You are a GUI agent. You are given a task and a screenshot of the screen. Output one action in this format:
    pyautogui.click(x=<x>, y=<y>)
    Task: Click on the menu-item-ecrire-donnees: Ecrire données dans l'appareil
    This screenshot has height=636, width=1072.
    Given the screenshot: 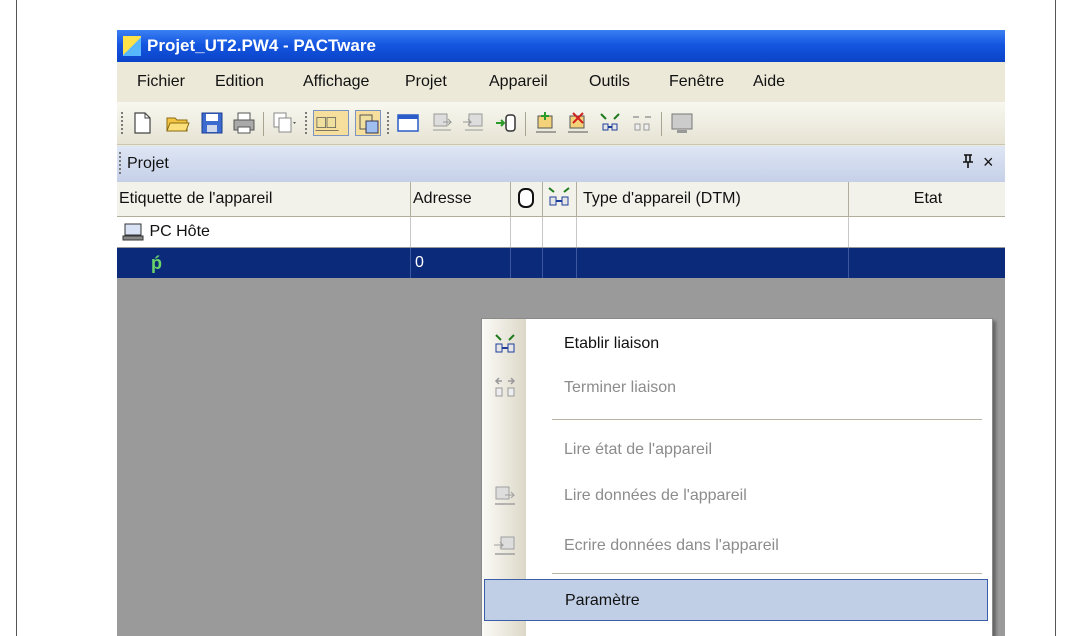 What is the action you would take?
    pyautogui.click(x=737, y=546)
    